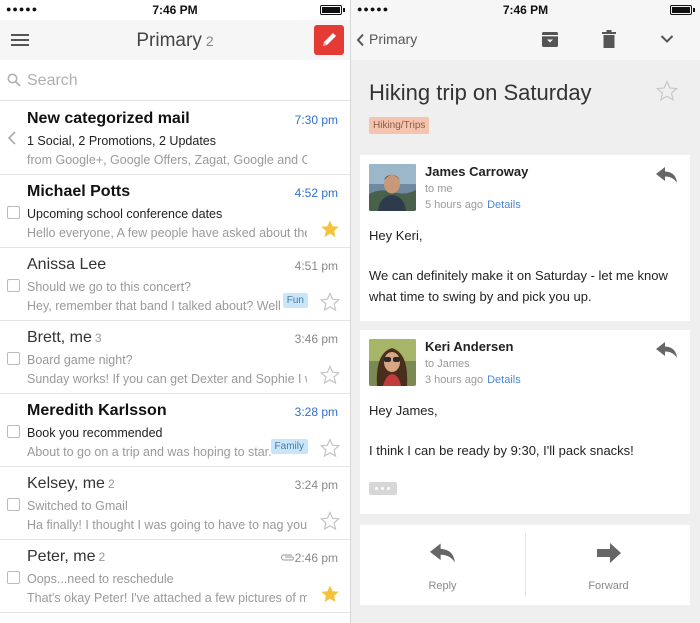  Describe the element at coordinates (64, 337) in the screenshot. I see `mail-sender: Brett, me 3` at that location.